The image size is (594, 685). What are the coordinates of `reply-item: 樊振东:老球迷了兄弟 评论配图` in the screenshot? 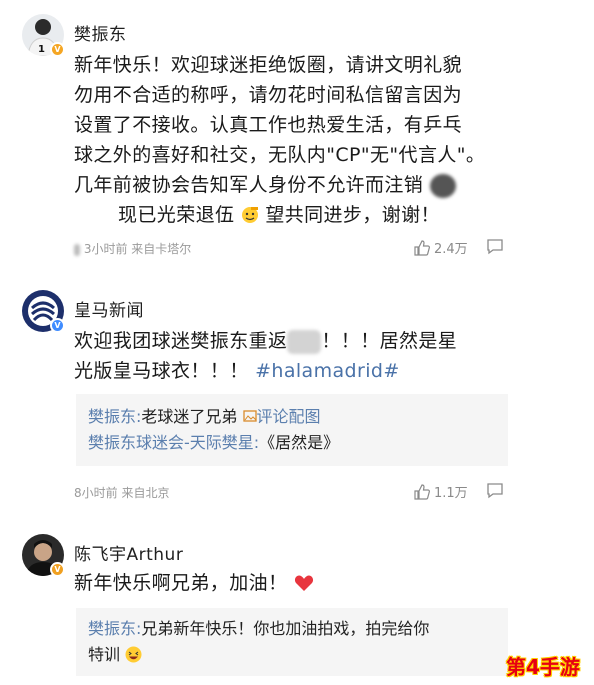 It's located at (292, 417).